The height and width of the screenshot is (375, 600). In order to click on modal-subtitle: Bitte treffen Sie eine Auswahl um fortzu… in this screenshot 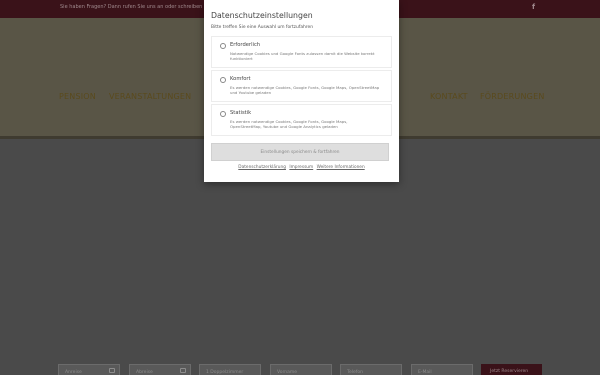, I will do `click(262, 27)`.